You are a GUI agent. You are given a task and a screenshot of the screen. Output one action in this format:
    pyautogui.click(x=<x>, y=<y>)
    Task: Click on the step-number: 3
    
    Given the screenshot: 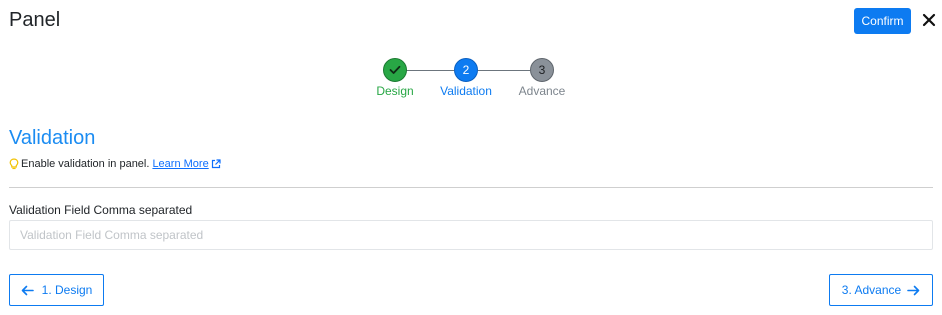 What is the action you would take?
    pyautogui.click(x=542, y=70)
    